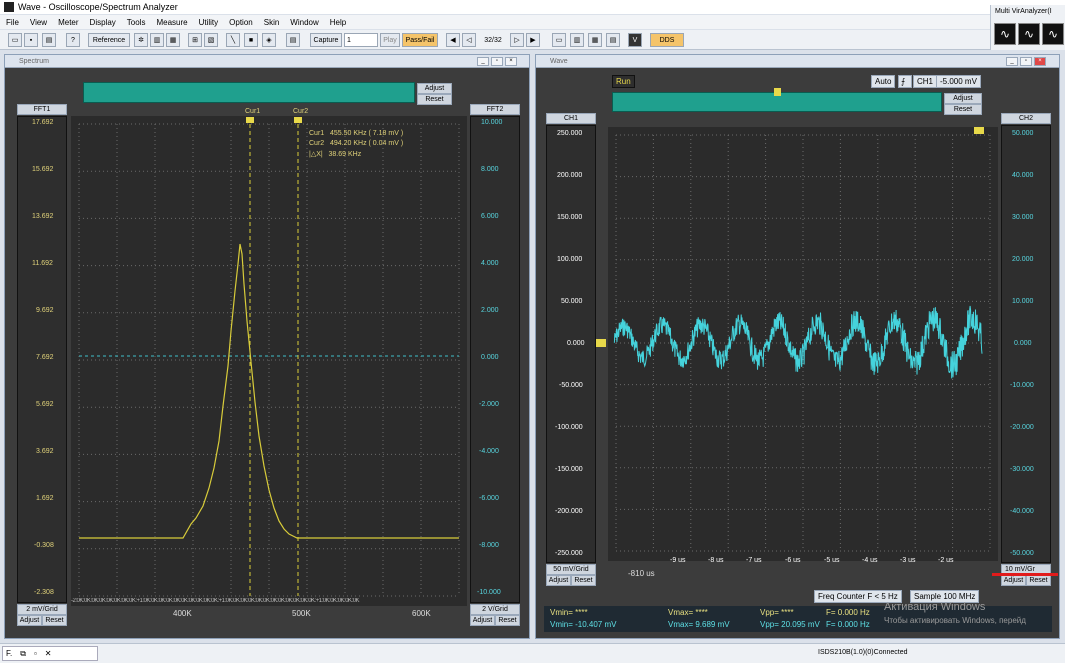 The height and width of the screenshot is (663, 1065). What do you see at coordinates (31, 40) in the screenshot?
I see `save-icon: ▪` at bounding box center [31, 40].